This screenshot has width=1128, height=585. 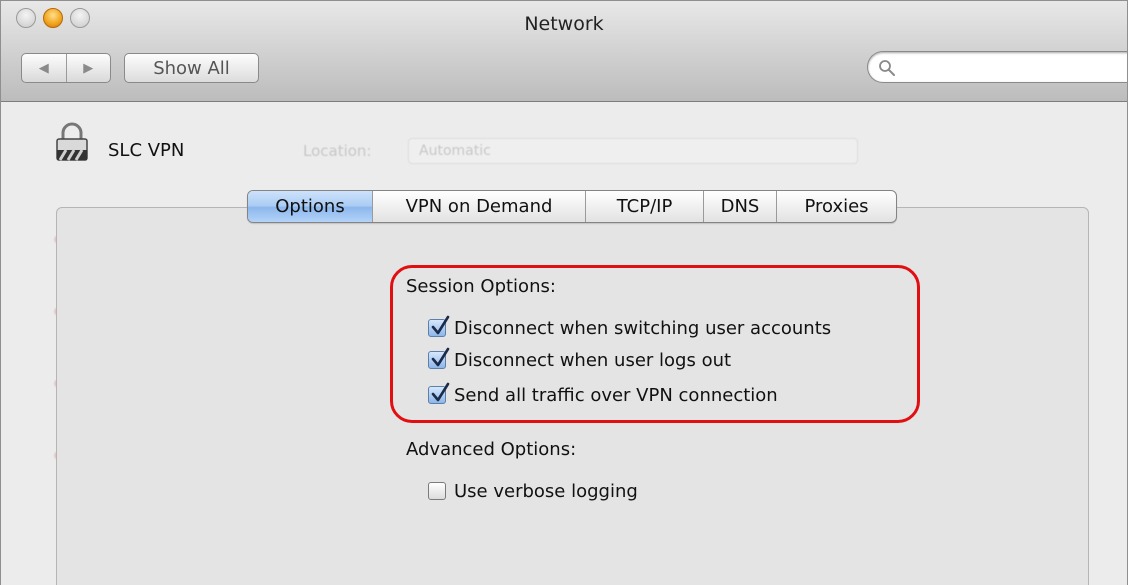 I want to click on advanced-options-heading: Advanced Options:, so click(x=491, y=449).